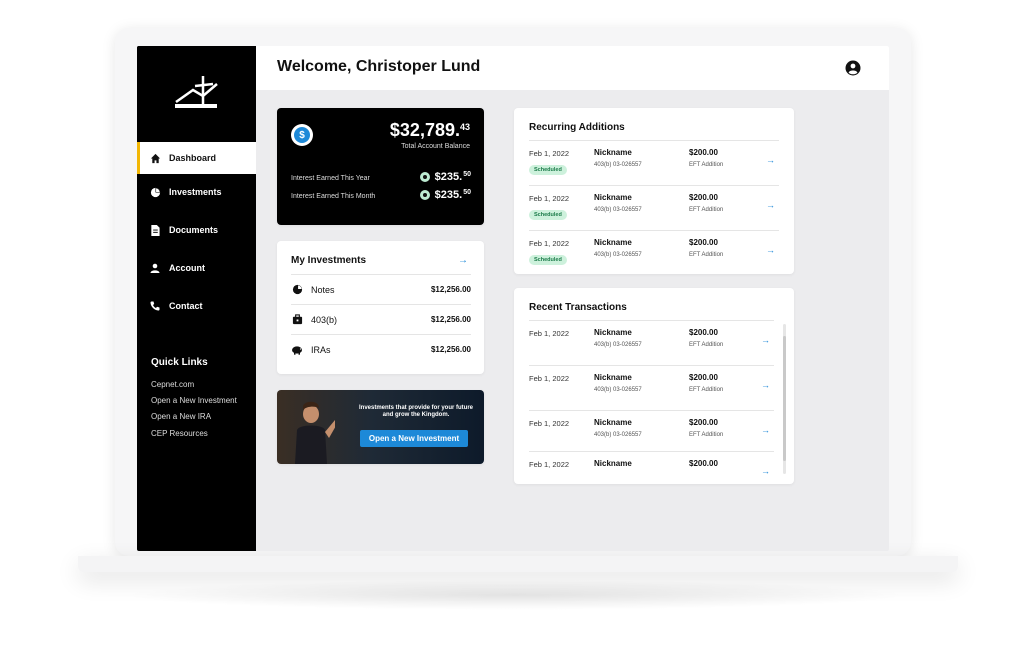  What do you see at coordinates (518, 564) in the screenshot?
I see `laptop-base` at bounding box center [518, 564].